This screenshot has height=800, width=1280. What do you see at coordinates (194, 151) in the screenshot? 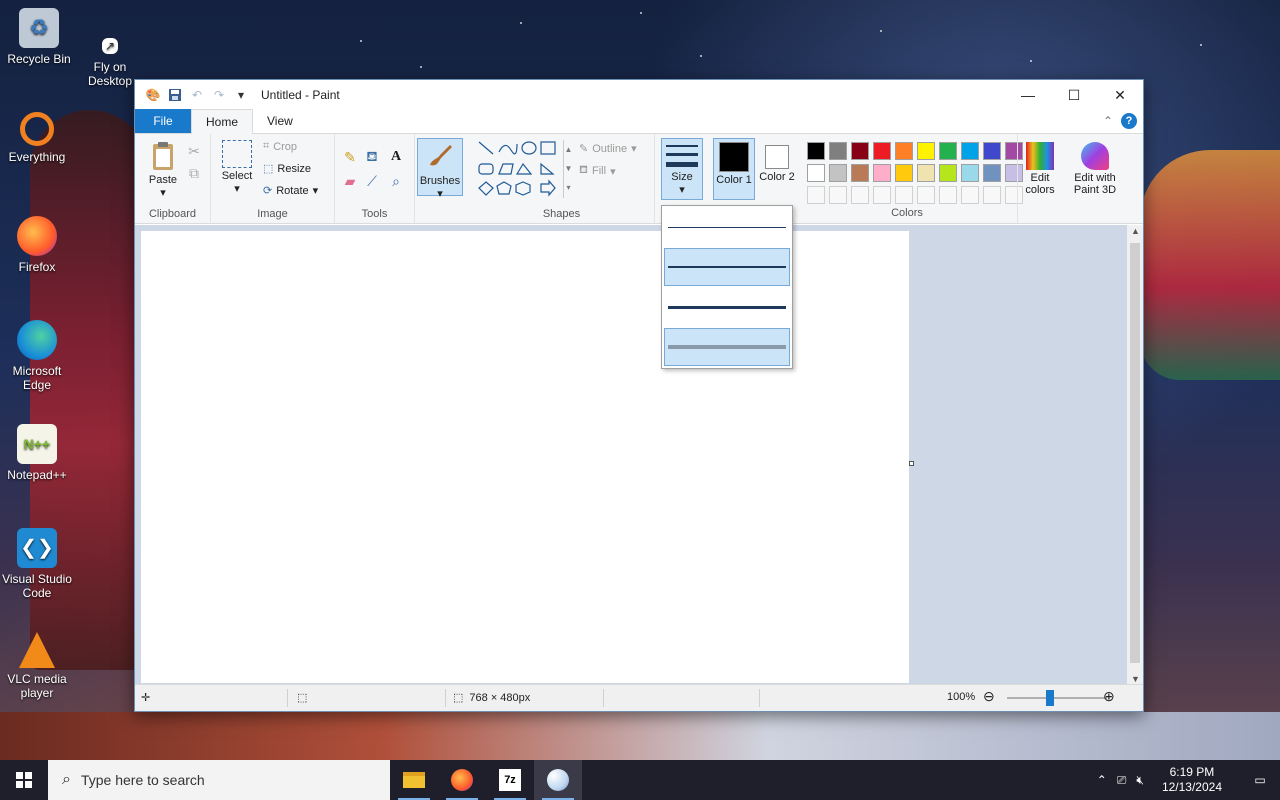
I see `cut-icon: ✂` at bounding box center [194, 151].